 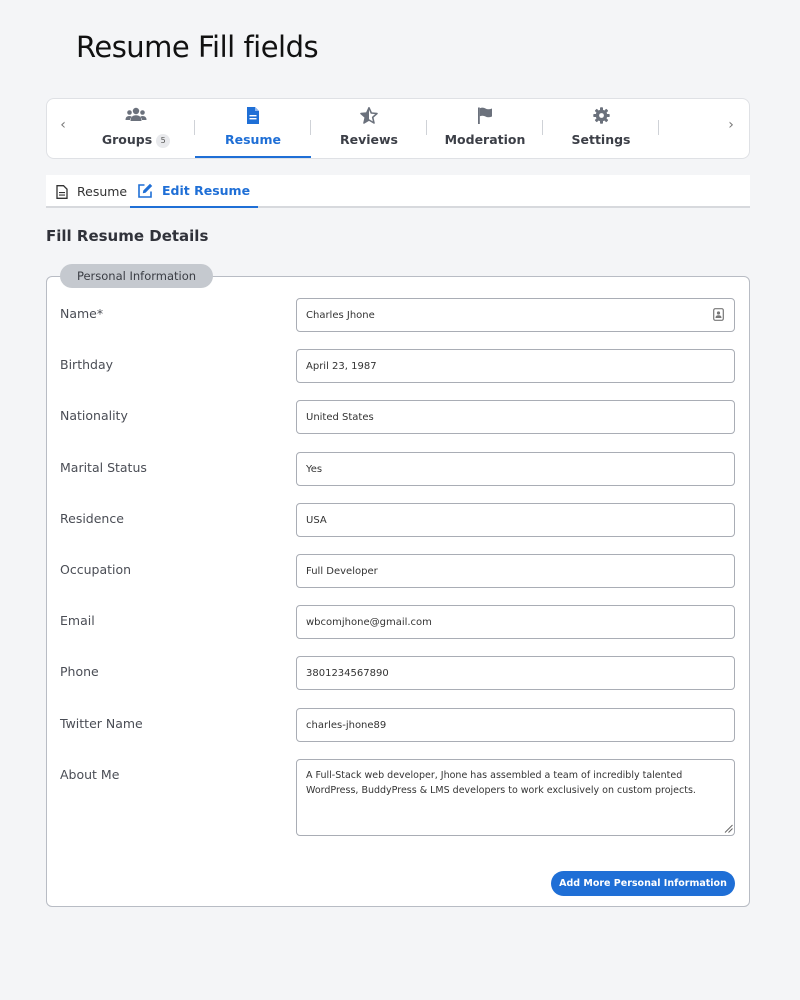 I want to click on birthday-label: Birthday, so click(x=87, y=364).